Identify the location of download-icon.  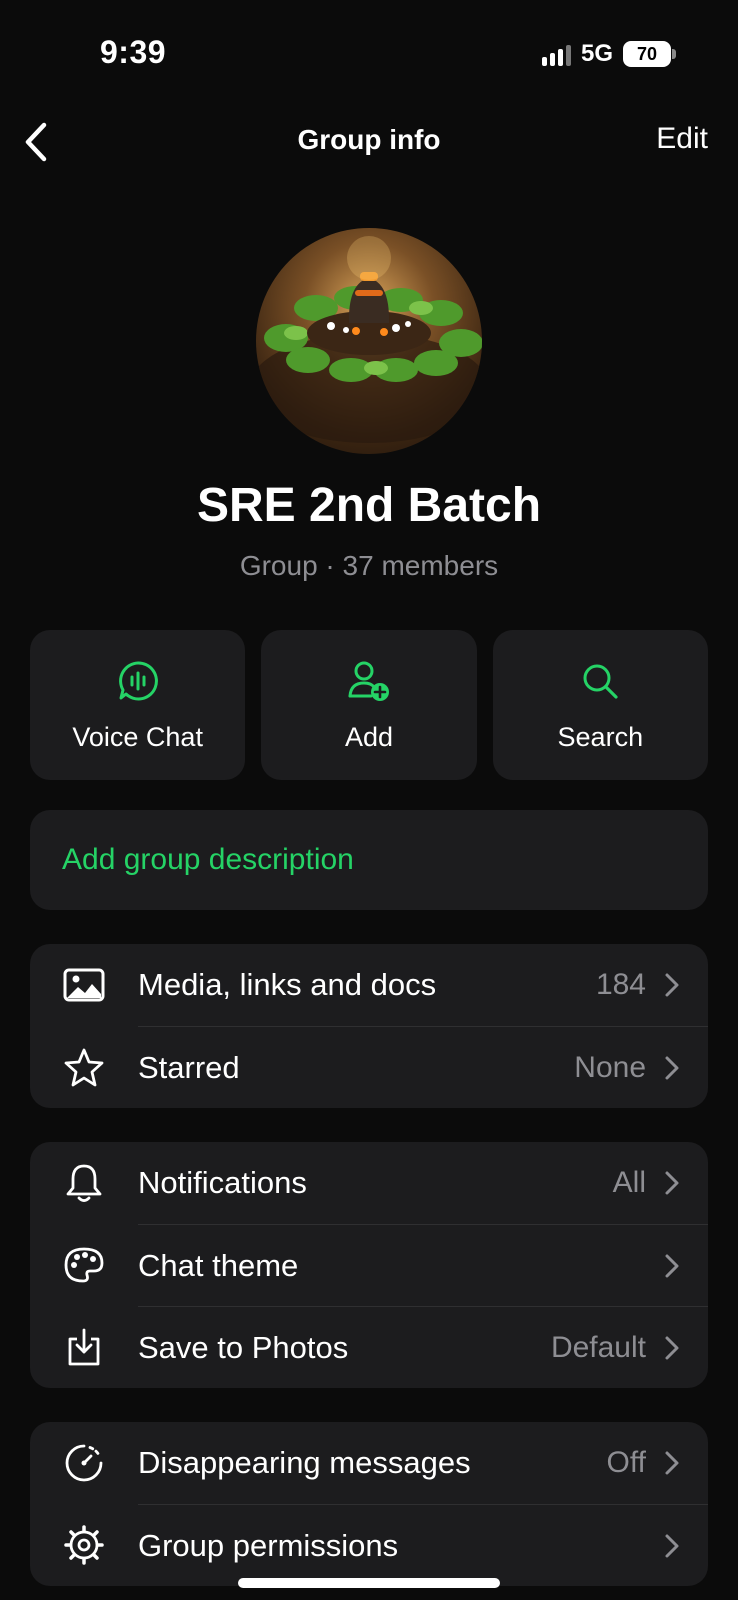
(84, 1347).